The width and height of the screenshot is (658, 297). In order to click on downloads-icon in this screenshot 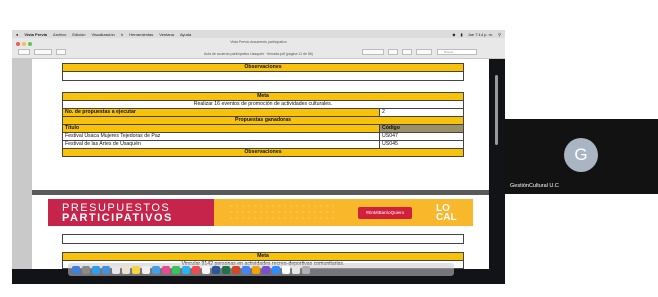, I will do `click(296, 269)`.